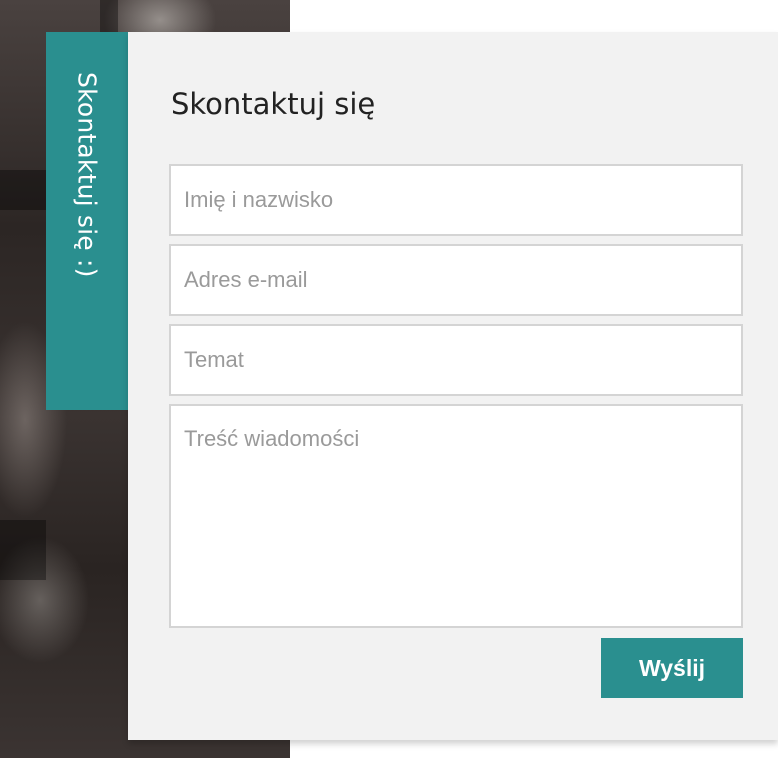 The image size is (778, 758). I want to click on email-field, so click(456, 280).